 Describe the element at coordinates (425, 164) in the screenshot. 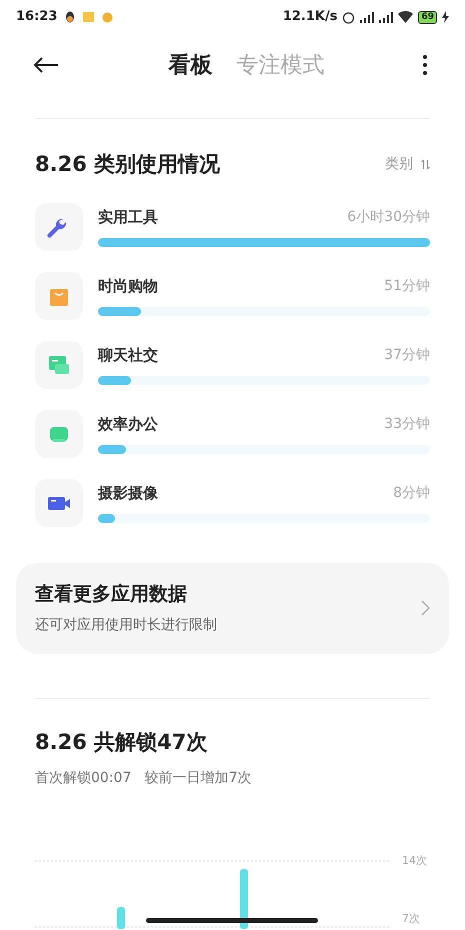

I see `sort-icon` at that location.